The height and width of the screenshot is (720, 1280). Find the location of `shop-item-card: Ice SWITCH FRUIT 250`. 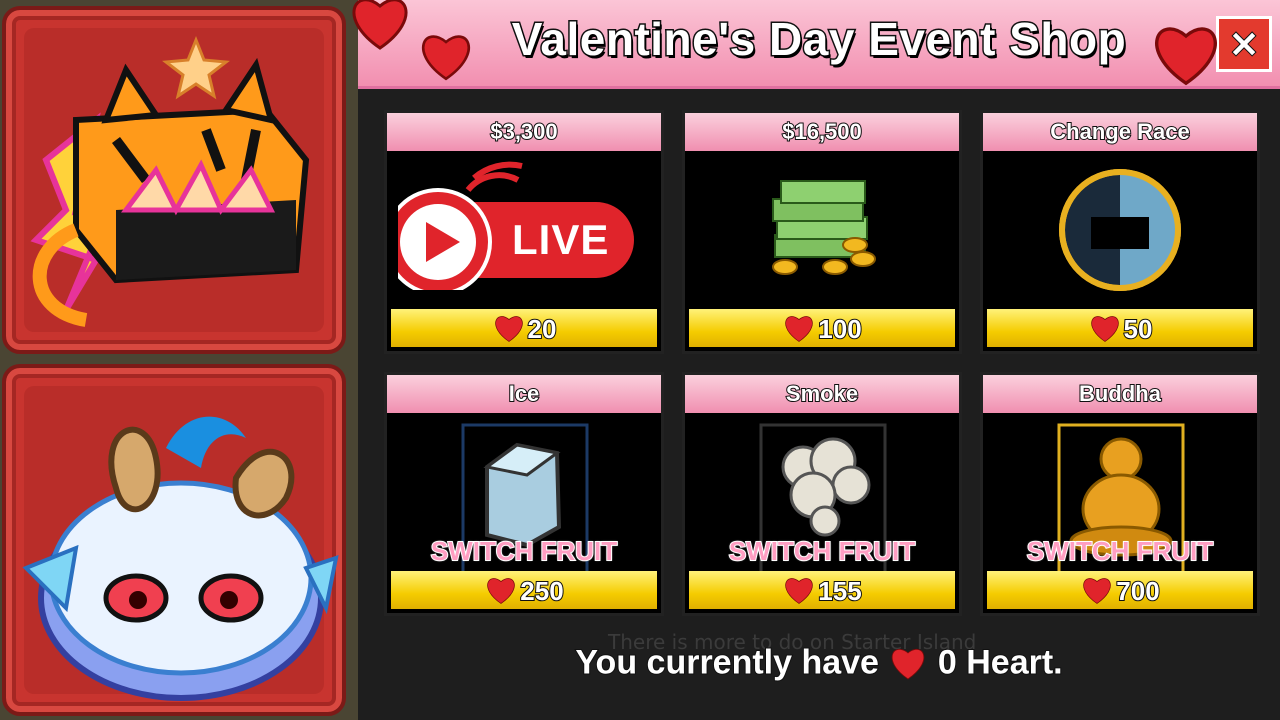

shop-item-card: Ice SWITCH FRUIT 250 is located at coordinates (524, 494).